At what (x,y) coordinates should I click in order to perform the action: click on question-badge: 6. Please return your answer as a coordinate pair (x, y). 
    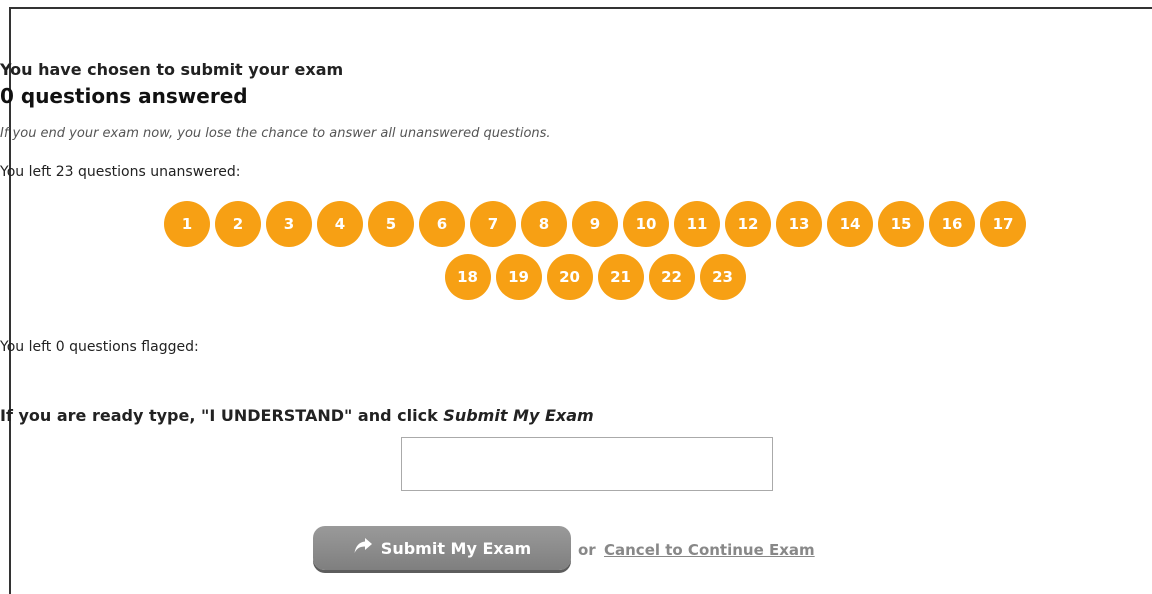
    Looking at the image, I should click on (442, 224).